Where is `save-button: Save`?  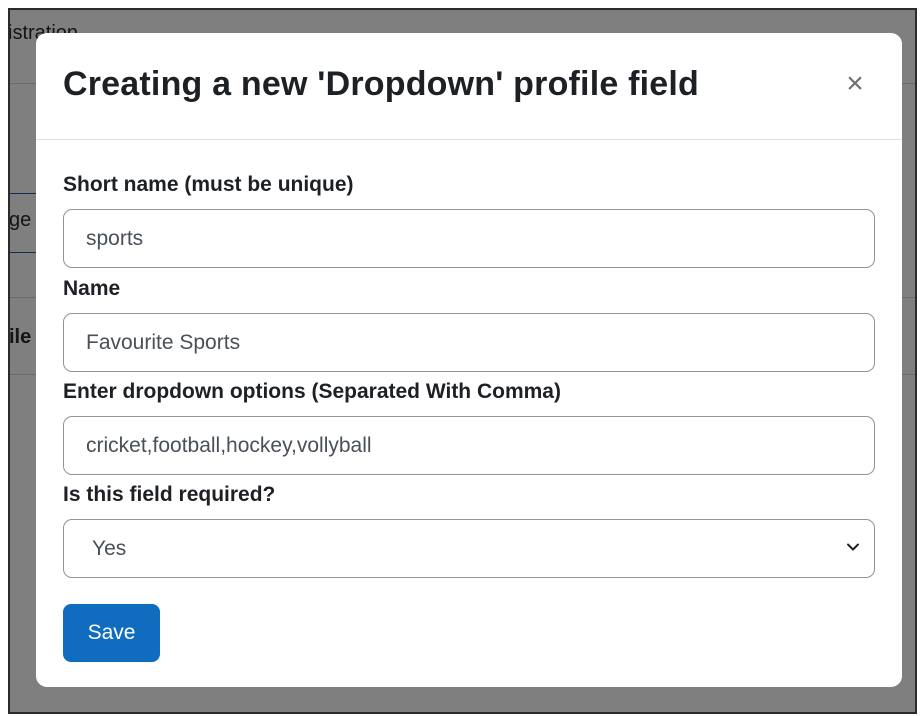 save-button: Save is located at coordinates (111, 633).